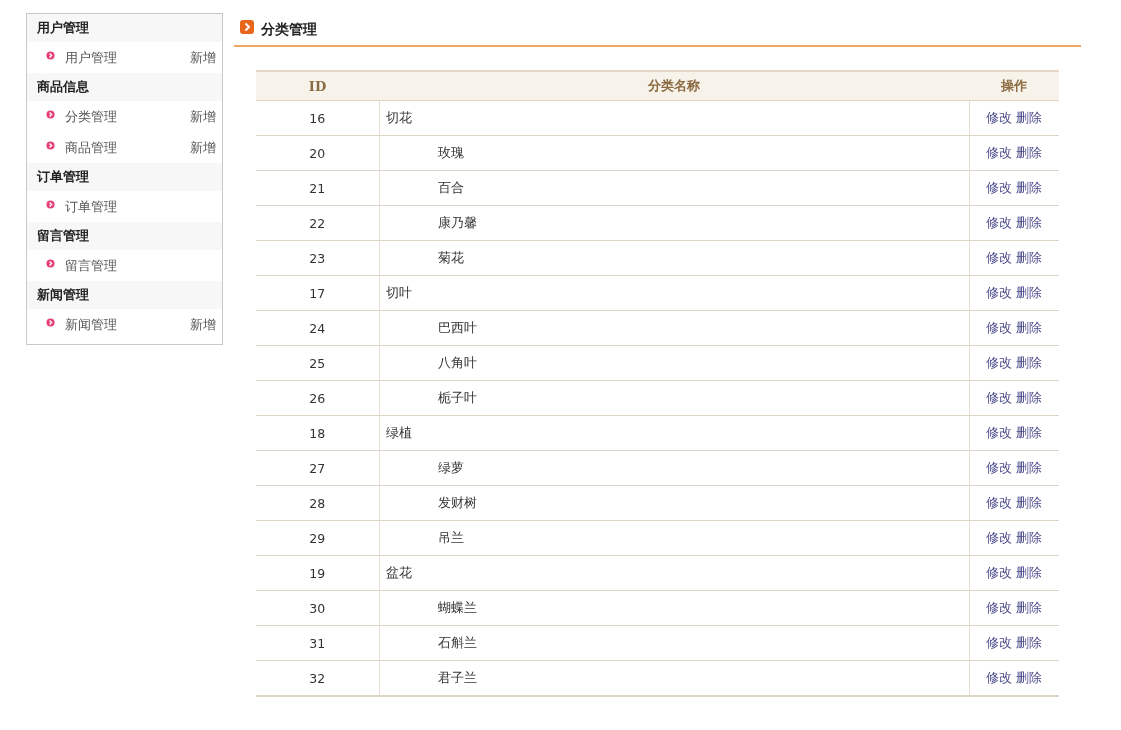  Describe the element at coordinates (674, 398) in the screenshot. I see `table-cell: 栀子叶` at that location.